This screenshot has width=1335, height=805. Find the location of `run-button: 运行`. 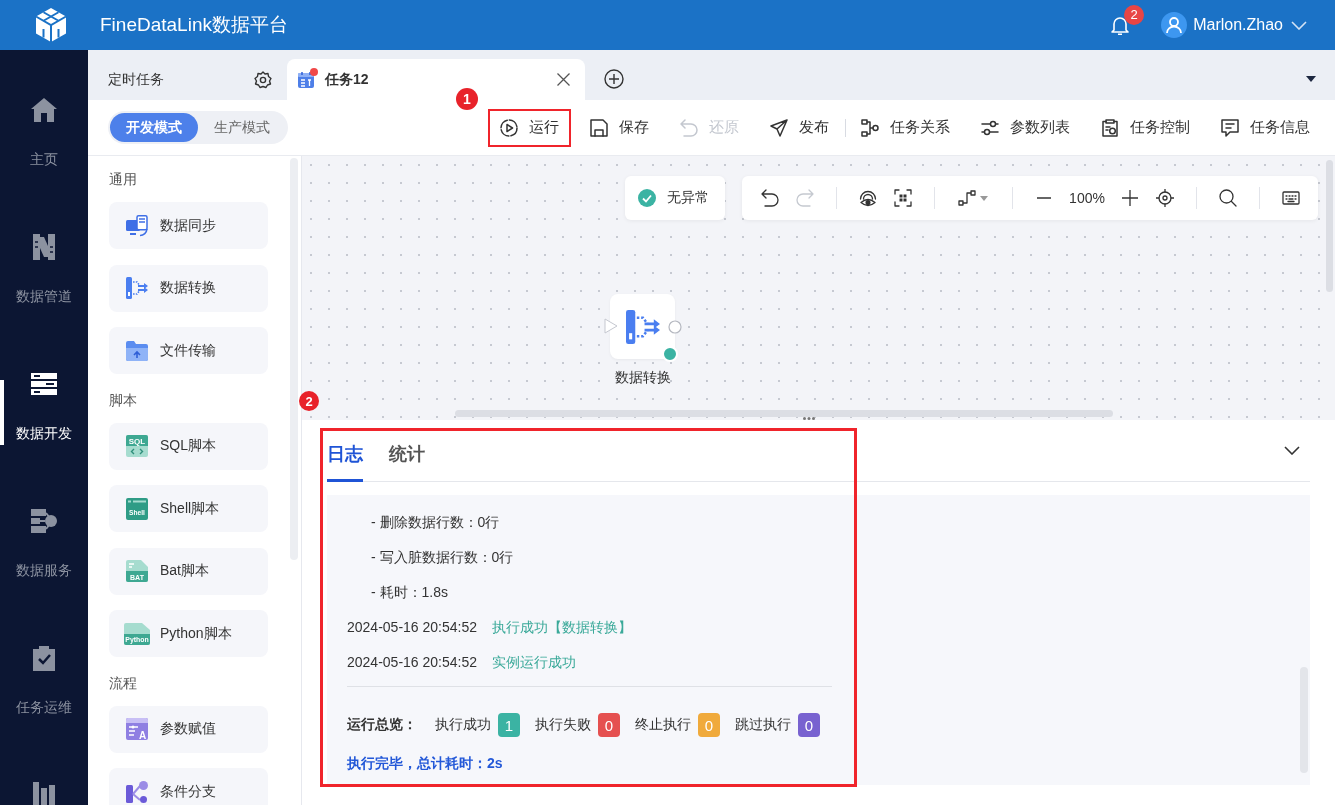

run-button: 运行 is located at coordinates (529, 127).